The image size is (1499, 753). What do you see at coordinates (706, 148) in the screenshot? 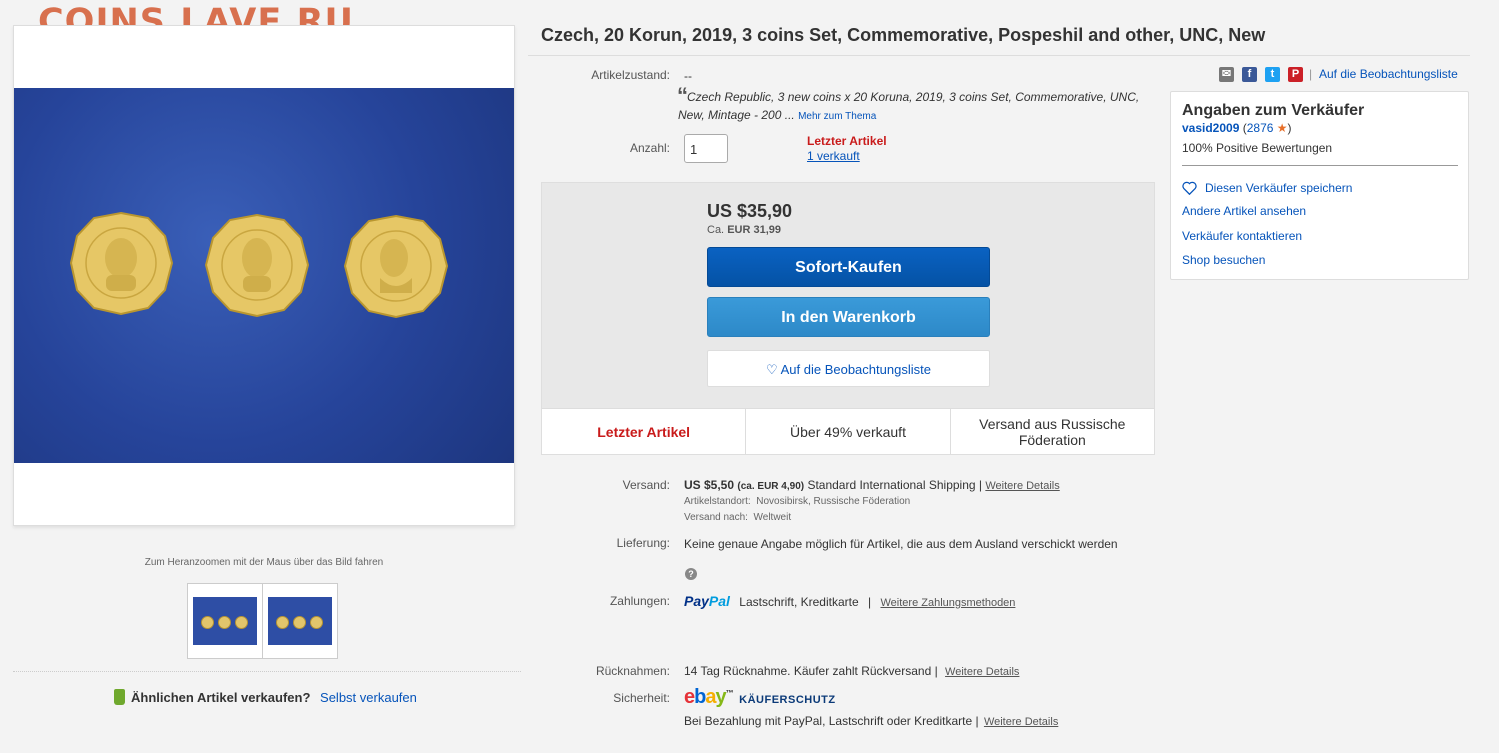
I see `quantity-input: 1` at bounding box center [706, 148].